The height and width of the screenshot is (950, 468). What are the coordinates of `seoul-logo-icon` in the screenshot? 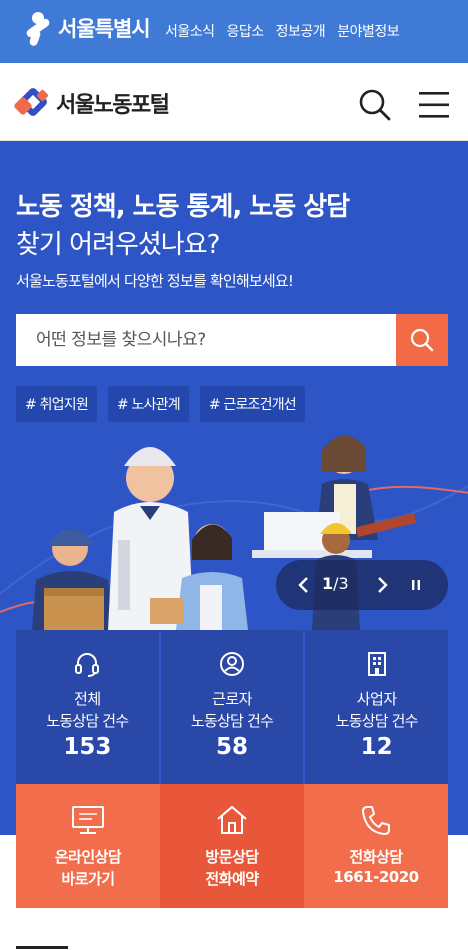 It's located at (38, 28).